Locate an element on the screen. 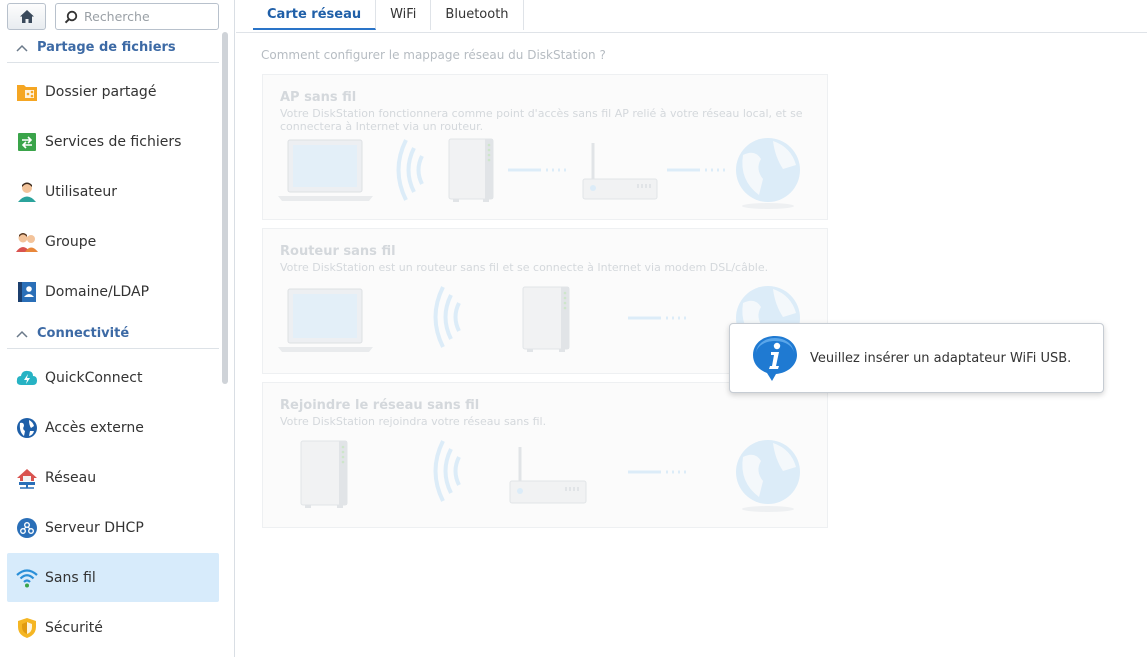 Image resolution: width=1147 pixels, height=657 pixels. wireless-icon is located at coordinates (27, 578).